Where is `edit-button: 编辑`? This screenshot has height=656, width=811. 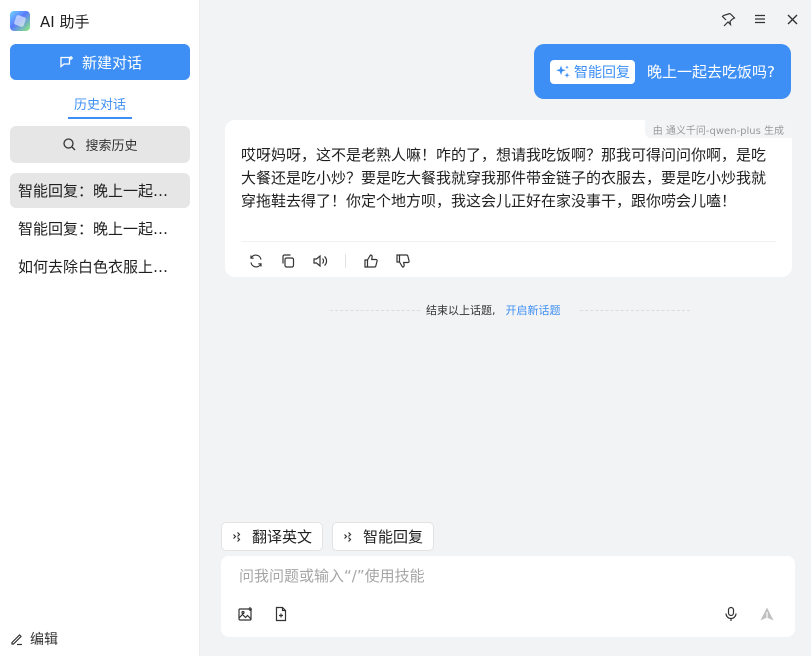
edit-button: 编辑 is located at coordinates (34, 639).